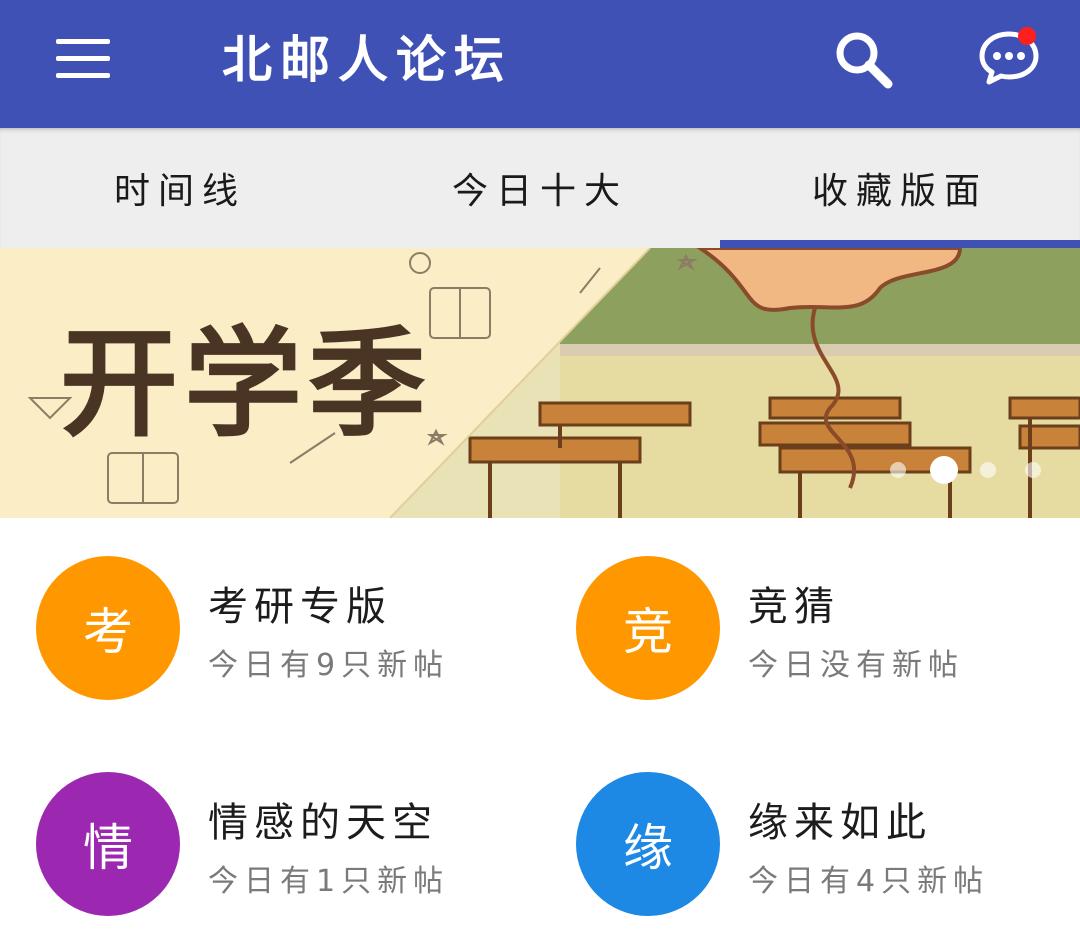  What do you see at coordinates (329, 881) in the screenshot?
I see `board-new-post-status: 今日有1只新帖` at bounding box center [329, 881].